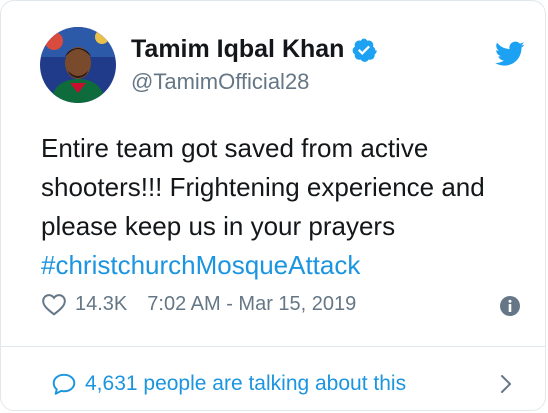  I want to click on verified-badge-icon, so click(365, 50).